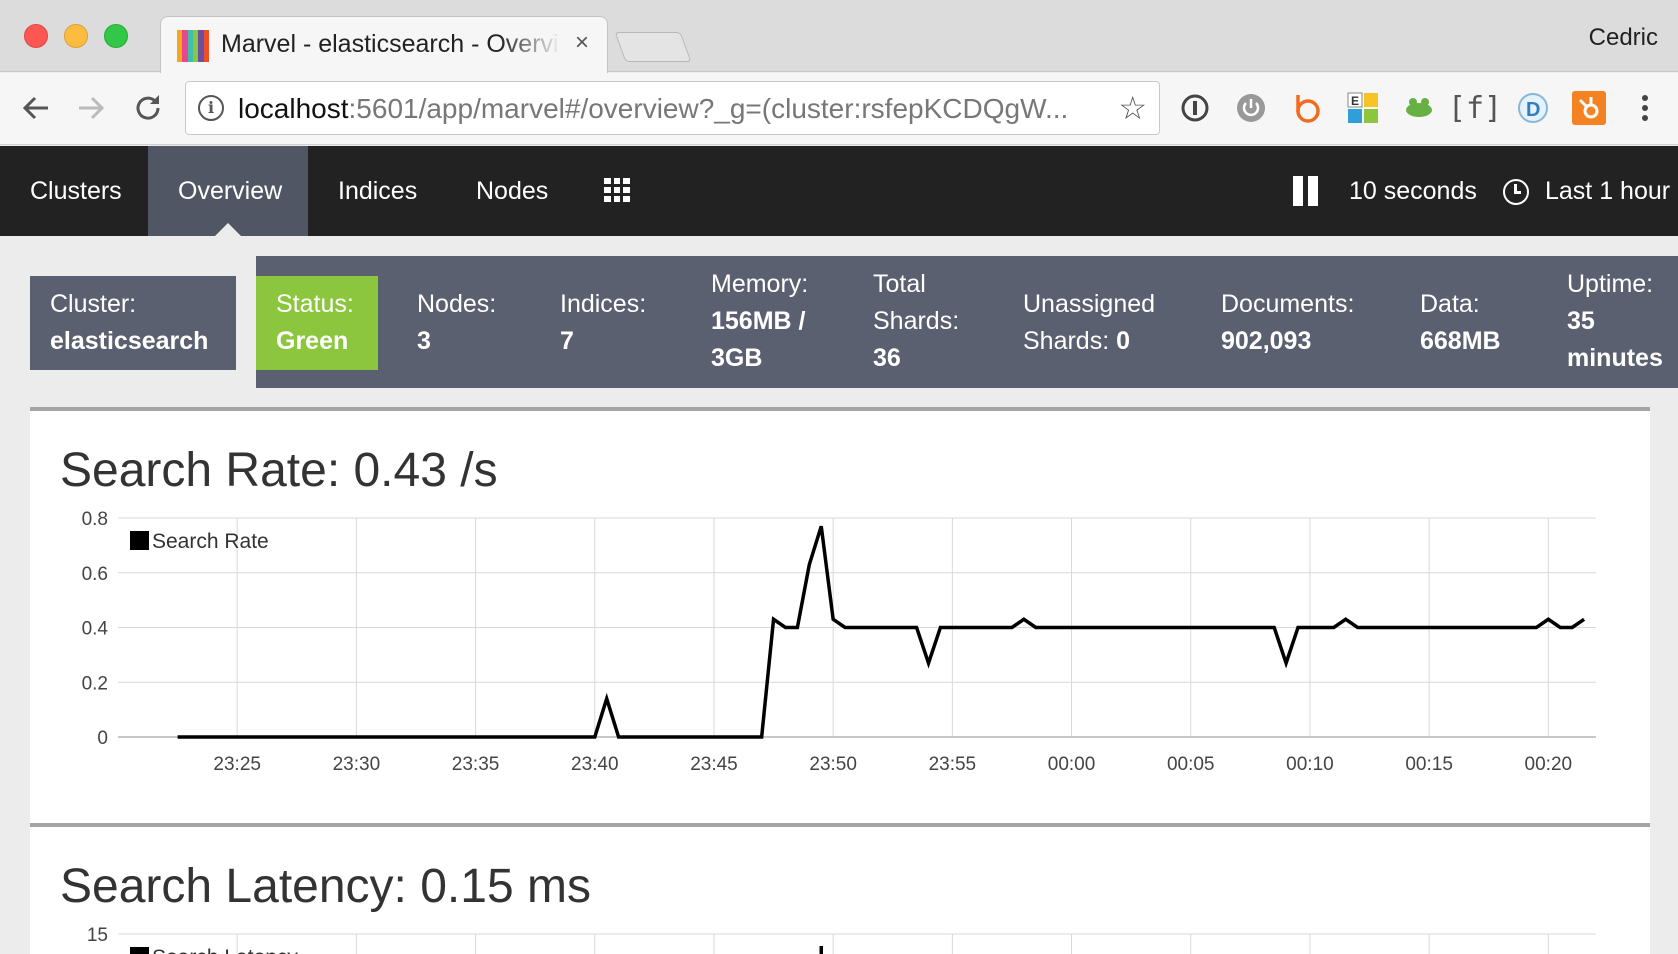 This screenshot has height=954, width=1678. What do you see at coordinates (840, 888) in the screenshot?
I see `search-latency-panel: Search Latency: 0.15 ms 15Search Latency` at bounding box center [840, 888].